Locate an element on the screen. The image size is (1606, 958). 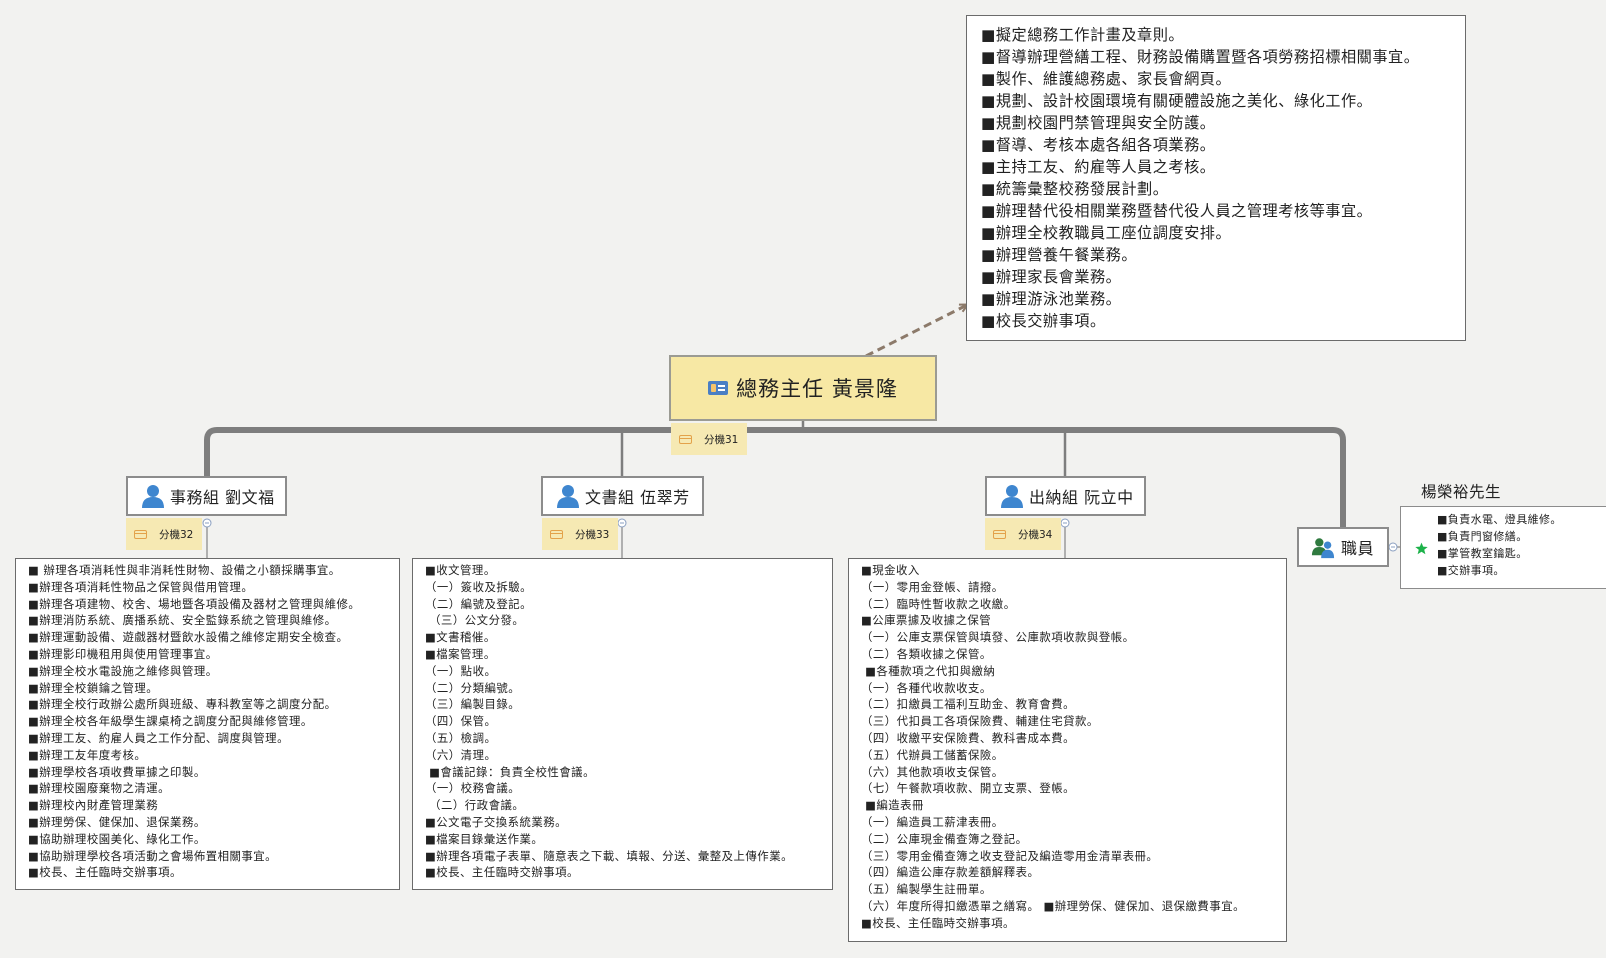
list-item: ■各種款項之代扣與繳納 is located at coordinates (928, 670).